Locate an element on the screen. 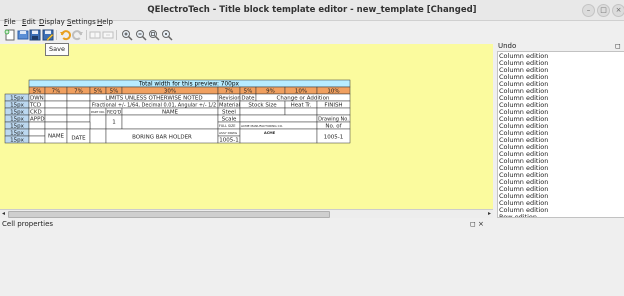 This screenshot has width=624, height=296. cell-text: No. of is located at coordinates (333, 126).